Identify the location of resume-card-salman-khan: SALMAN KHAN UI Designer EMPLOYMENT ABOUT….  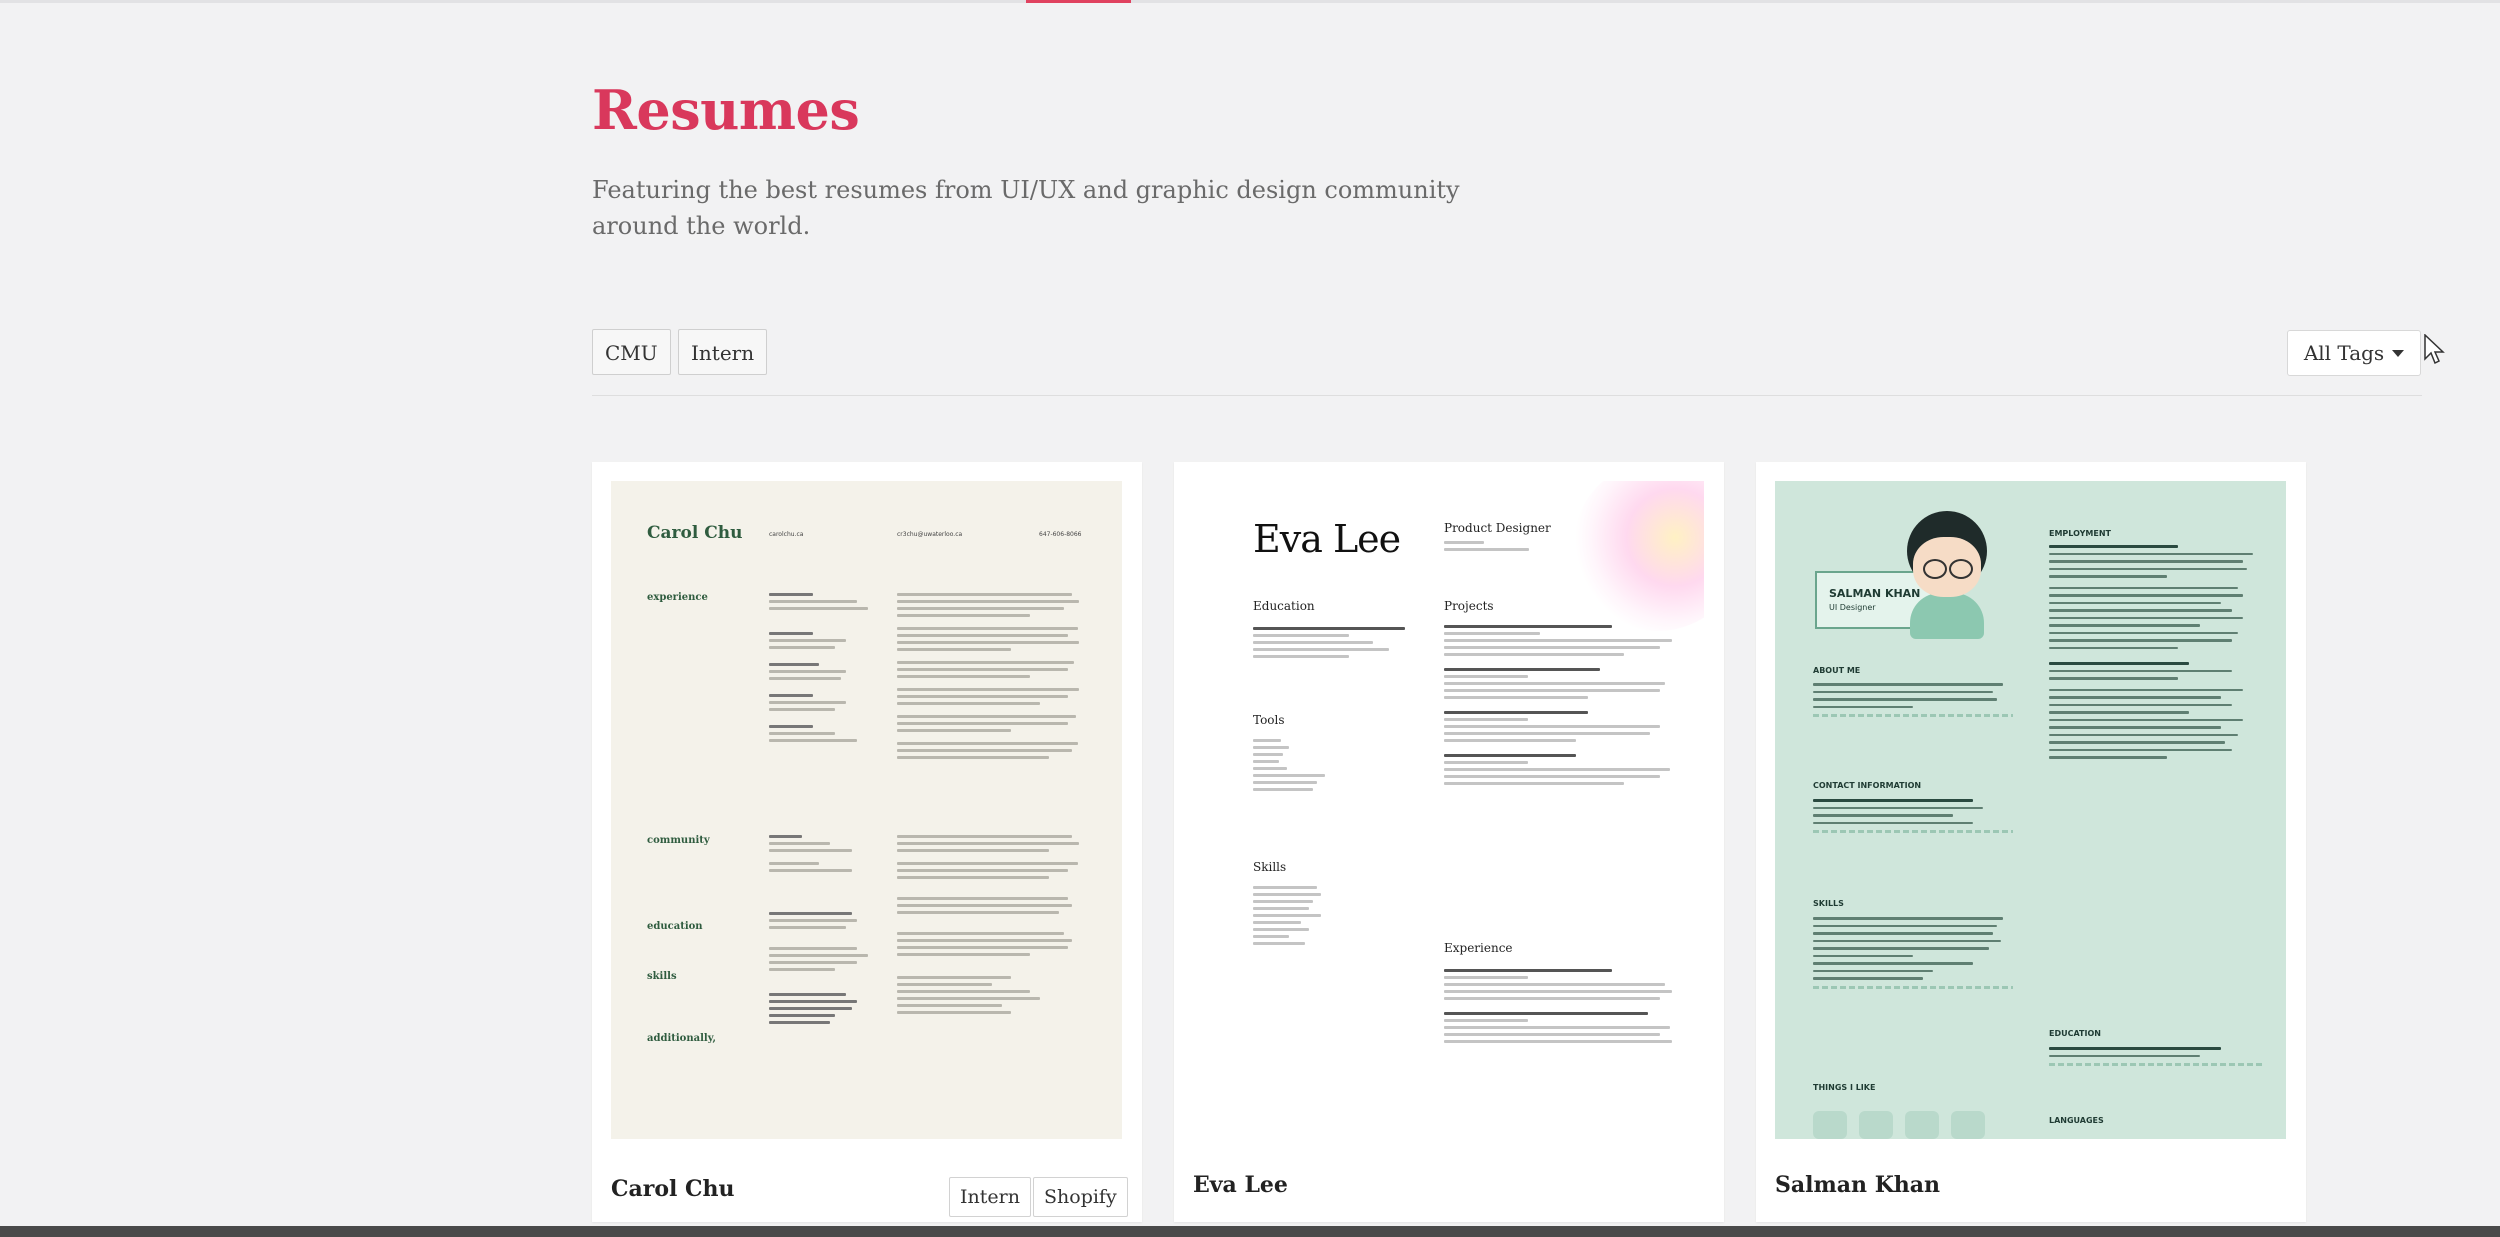
(2031, 842).